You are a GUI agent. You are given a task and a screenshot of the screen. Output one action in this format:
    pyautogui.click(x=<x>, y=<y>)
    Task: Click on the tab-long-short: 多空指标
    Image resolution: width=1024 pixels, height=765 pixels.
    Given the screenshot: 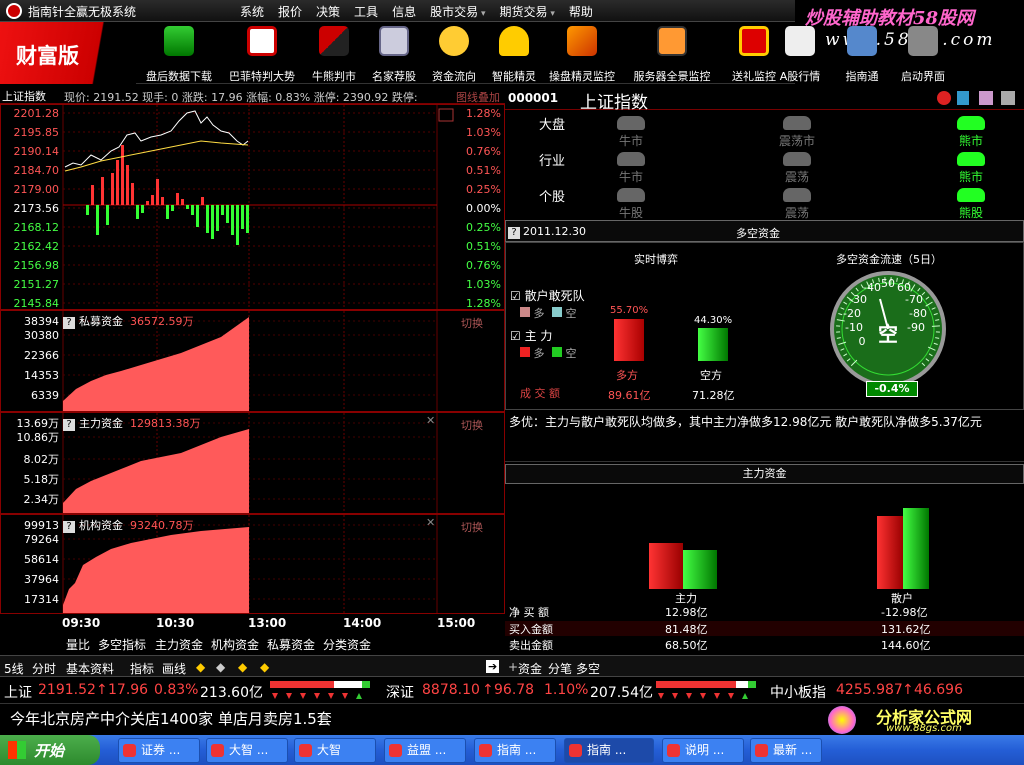 What is the action you would take?
    pyautogui.click(x=122, y=644)
    